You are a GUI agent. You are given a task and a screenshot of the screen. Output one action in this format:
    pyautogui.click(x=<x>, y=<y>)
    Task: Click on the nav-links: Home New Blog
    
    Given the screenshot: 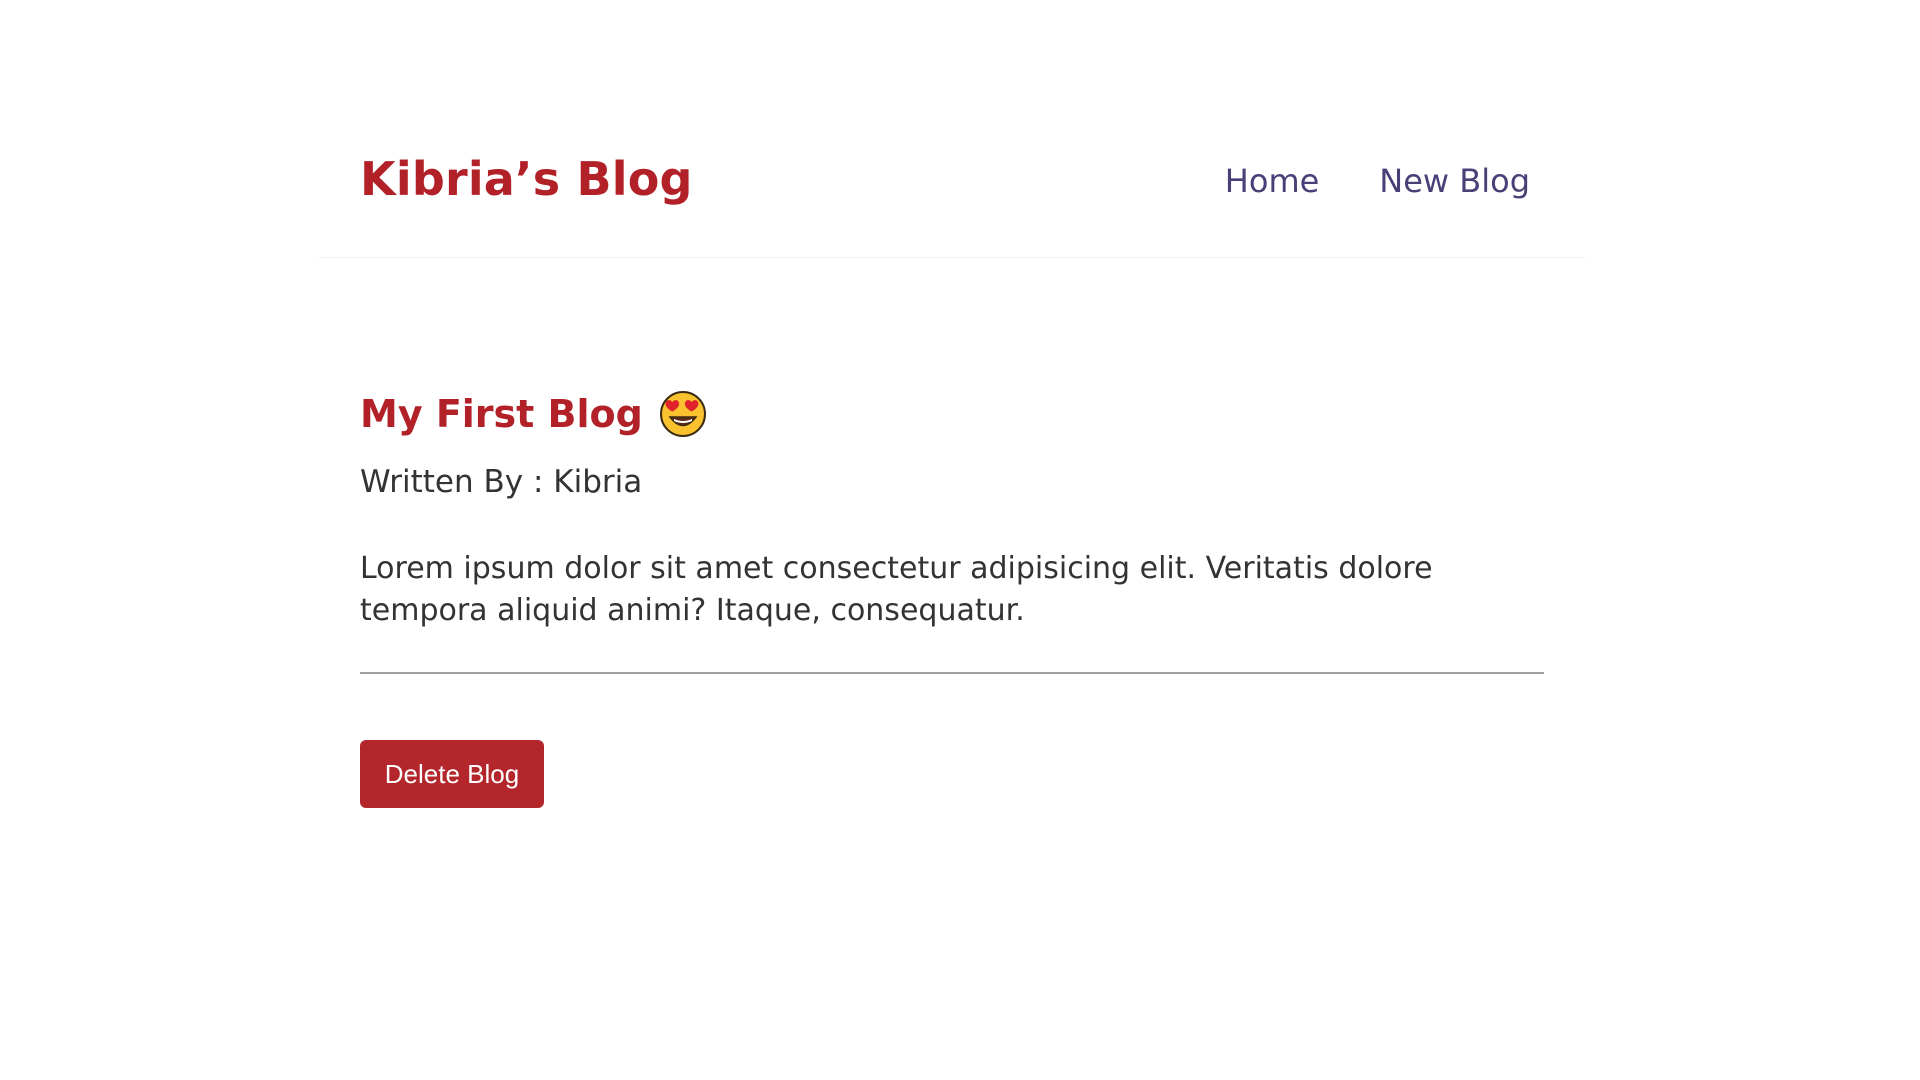 What is the action you would take?
    pyautogui.click(x=1377, y=181)
    